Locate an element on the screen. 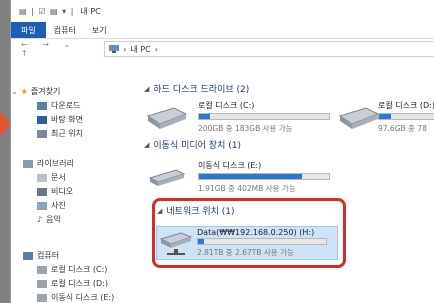 The image size is (434, 303). sidebar-item-label: 이동식 디스크 (E:) is located at coordinates (83, 297).